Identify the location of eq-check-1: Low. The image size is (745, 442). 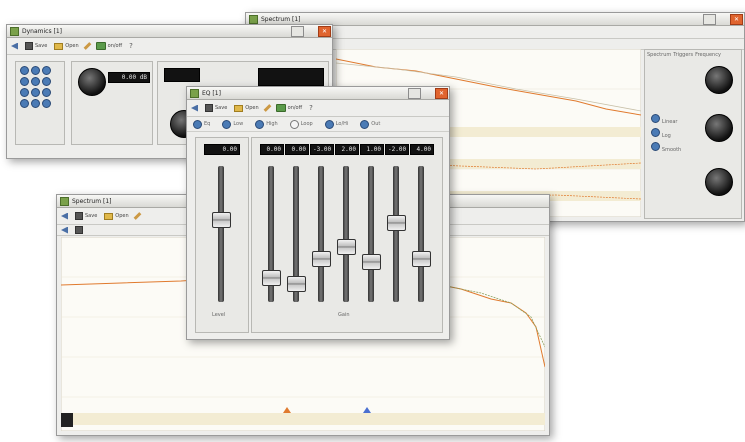
(233, 124).